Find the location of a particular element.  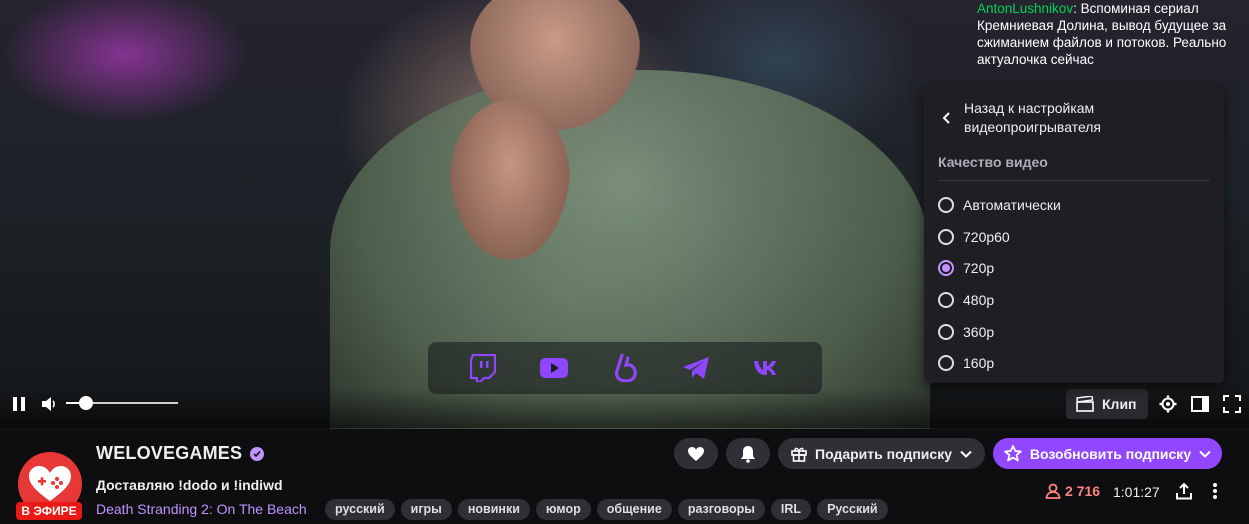

vk-icon is located at coordinates (767, 368).